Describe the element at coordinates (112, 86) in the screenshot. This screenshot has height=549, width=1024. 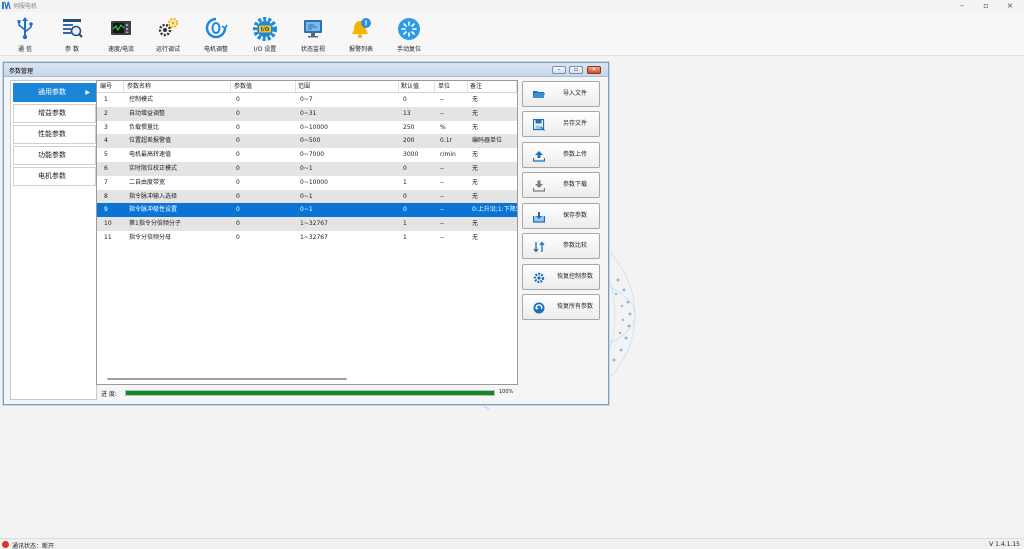
I see `column-header: 编号` at that location.